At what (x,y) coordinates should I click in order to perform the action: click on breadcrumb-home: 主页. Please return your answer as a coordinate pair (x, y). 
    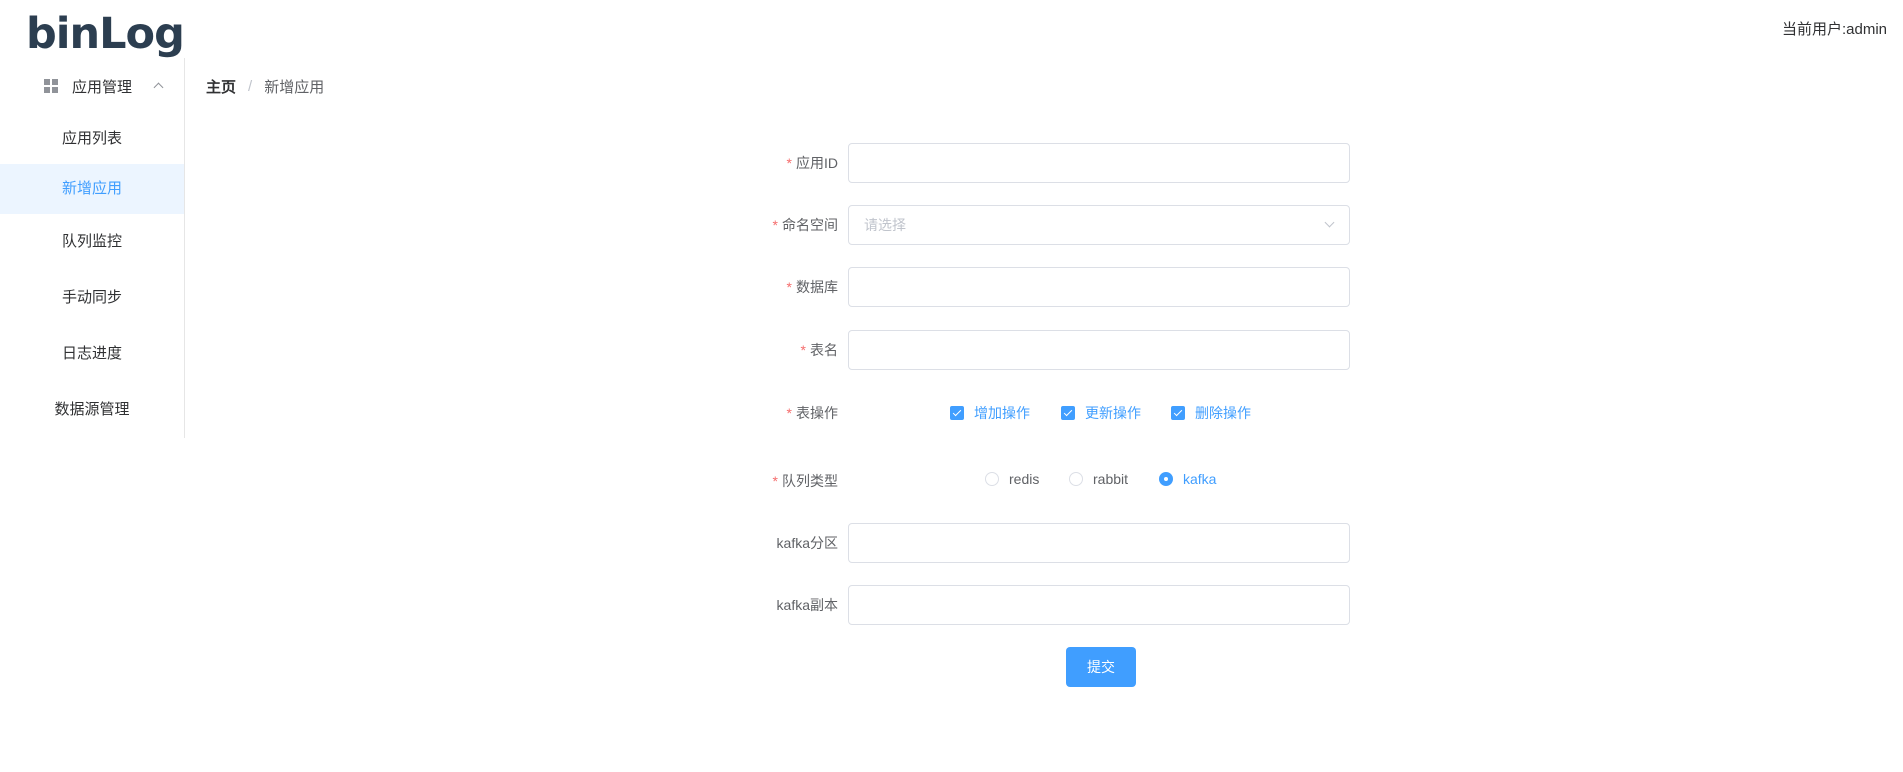
    Looking at the image, I should click on (221, 86).